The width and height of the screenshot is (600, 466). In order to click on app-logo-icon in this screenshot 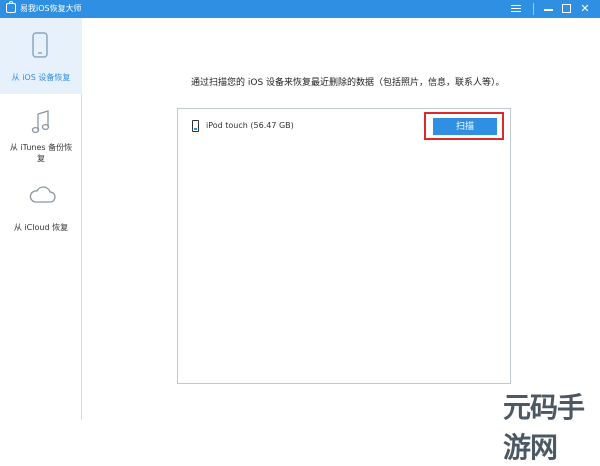, I will do `click(11, 7)`.